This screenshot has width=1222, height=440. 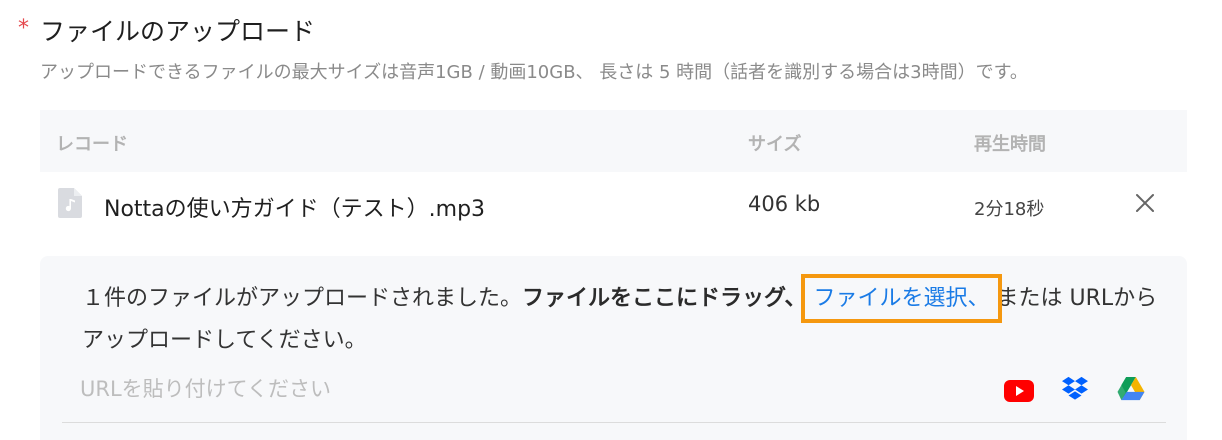 What do you see at coordinates (613, 141) in the screenshot?
I see `table-header: レコード サイズ 再生時間` at bounding box center [613, 141].